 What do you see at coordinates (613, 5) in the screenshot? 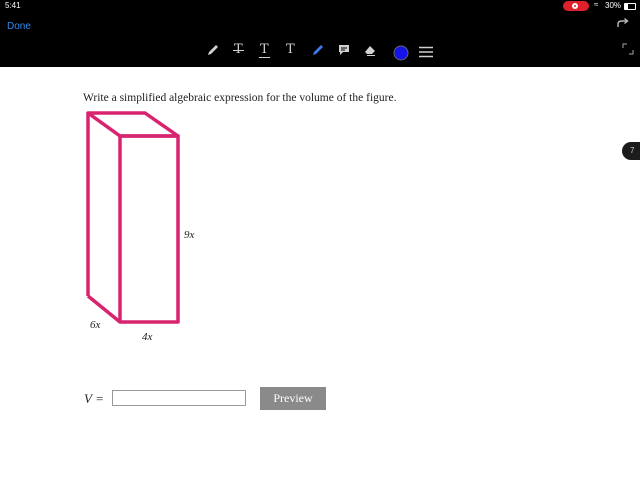
I see `battery-percentage: 30%` at bounding box center [613, 5].